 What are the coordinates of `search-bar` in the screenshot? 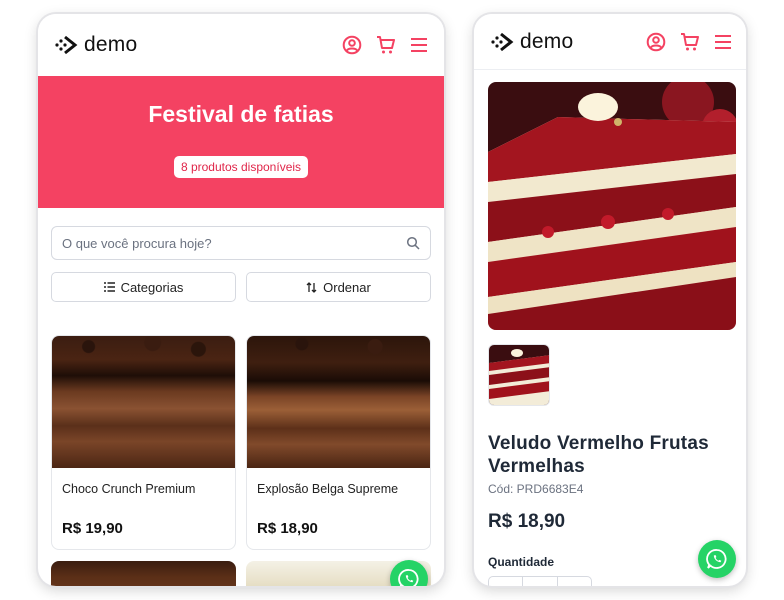 It's located at (241, 243).